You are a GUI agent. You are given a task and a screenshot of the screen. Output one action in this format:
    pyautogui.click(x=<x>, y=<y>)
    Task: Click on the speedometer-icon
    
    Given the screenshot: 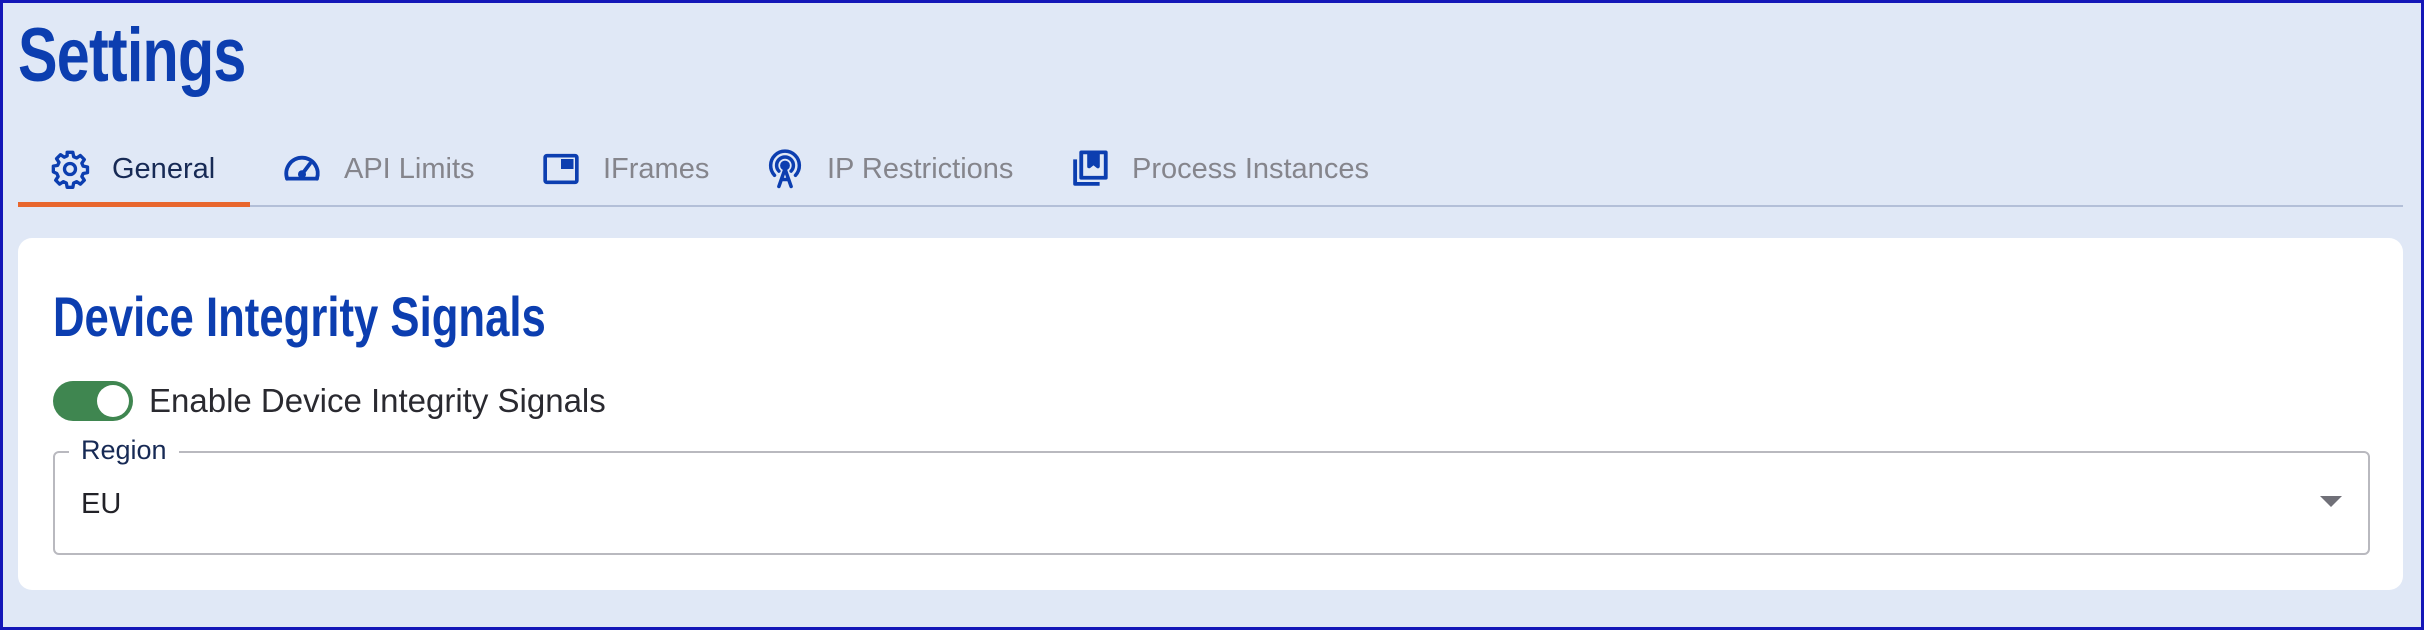 What is the action you would take?
    pyautogui.click(x=302, y=169)
    